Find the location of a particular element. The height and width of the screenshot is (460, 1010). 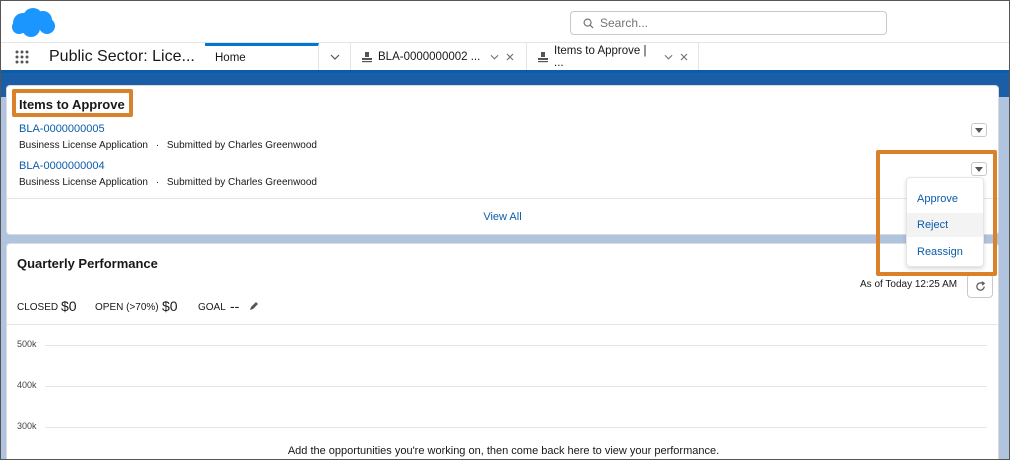

open-value: $0 is located at coordinates (170, 306).